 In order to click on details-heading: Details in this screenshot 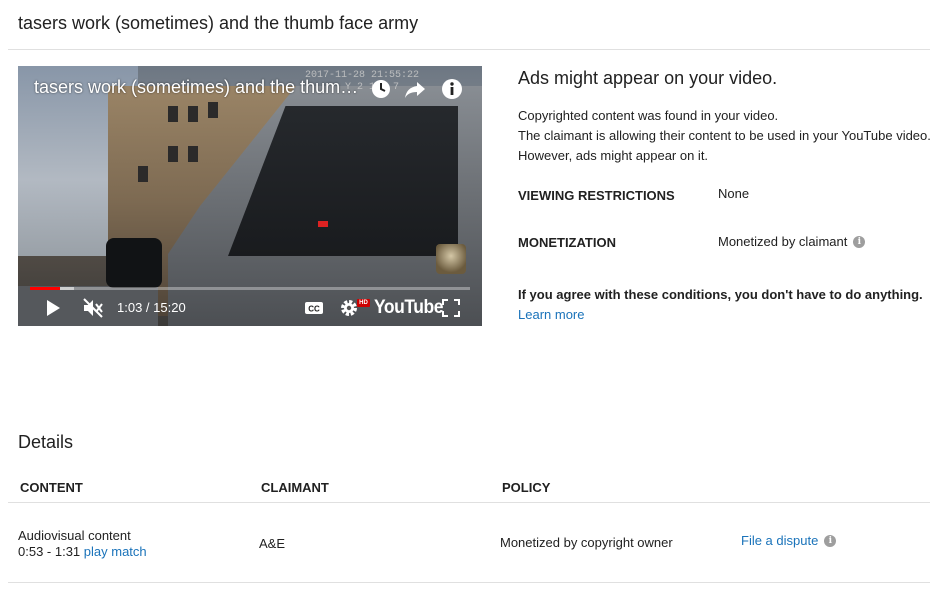, I will do `click(46, 442)`.